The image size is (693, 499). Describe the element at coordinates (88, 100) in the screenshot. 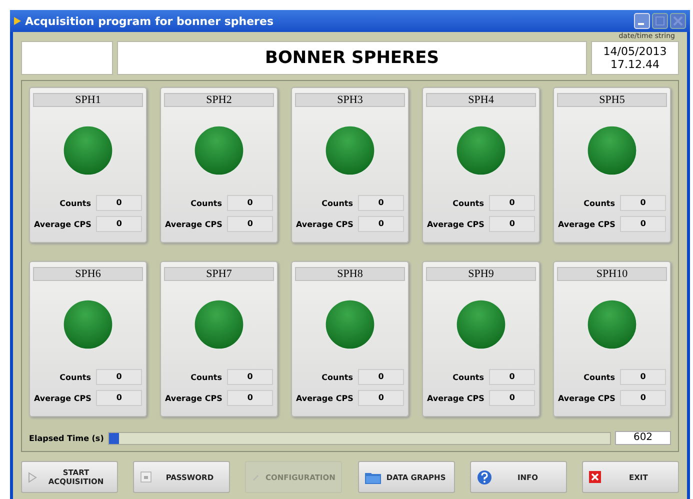

I see `sphere-name: SPH1` at that location.